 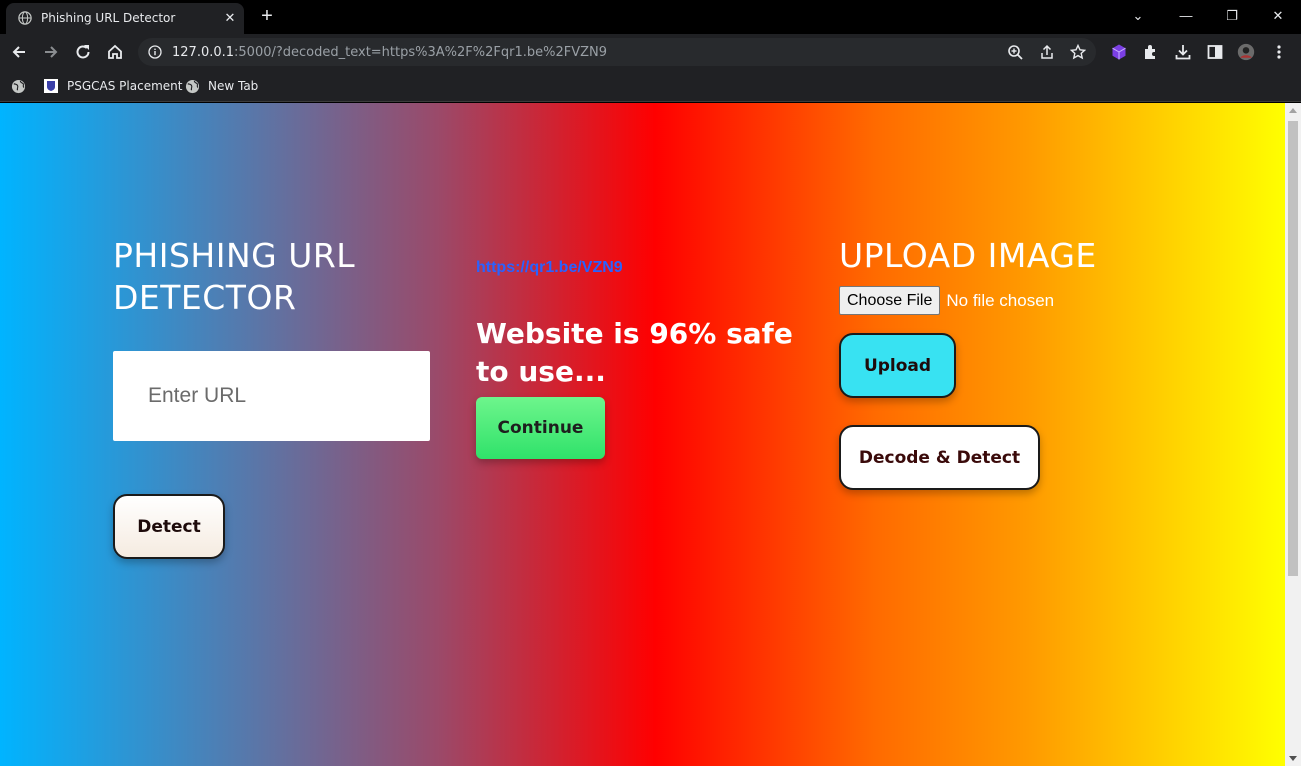 I want to click on bookmark-psgcas-placement: PSGCAS Placement, so click(x=112, y=86).